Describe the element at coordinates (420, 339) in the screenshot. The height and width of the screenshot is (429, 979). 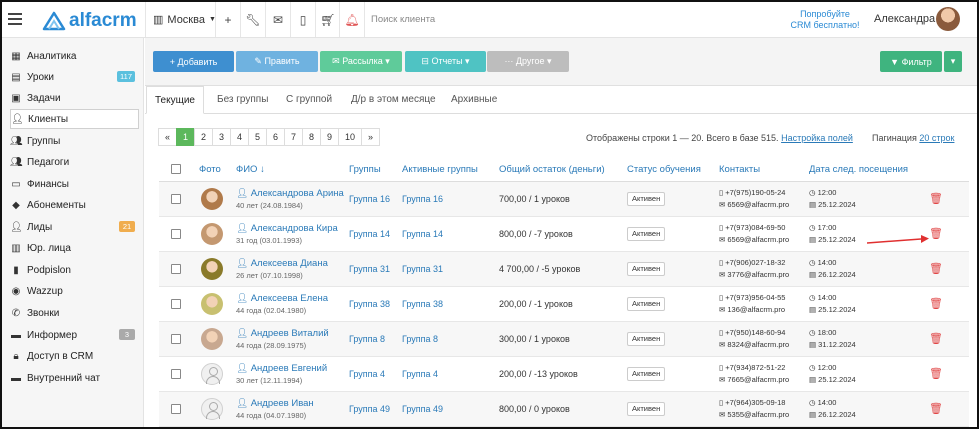
I see `client-active-group: Группа 8` at that location.